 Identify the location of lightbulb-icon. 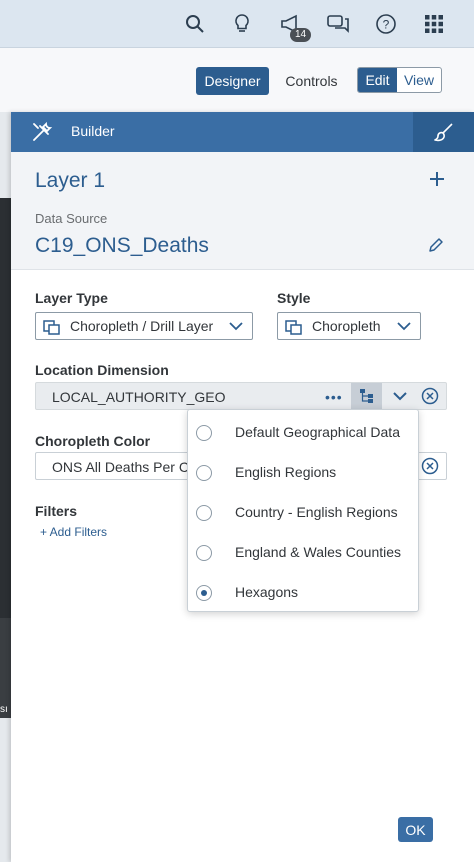
(242, 24).